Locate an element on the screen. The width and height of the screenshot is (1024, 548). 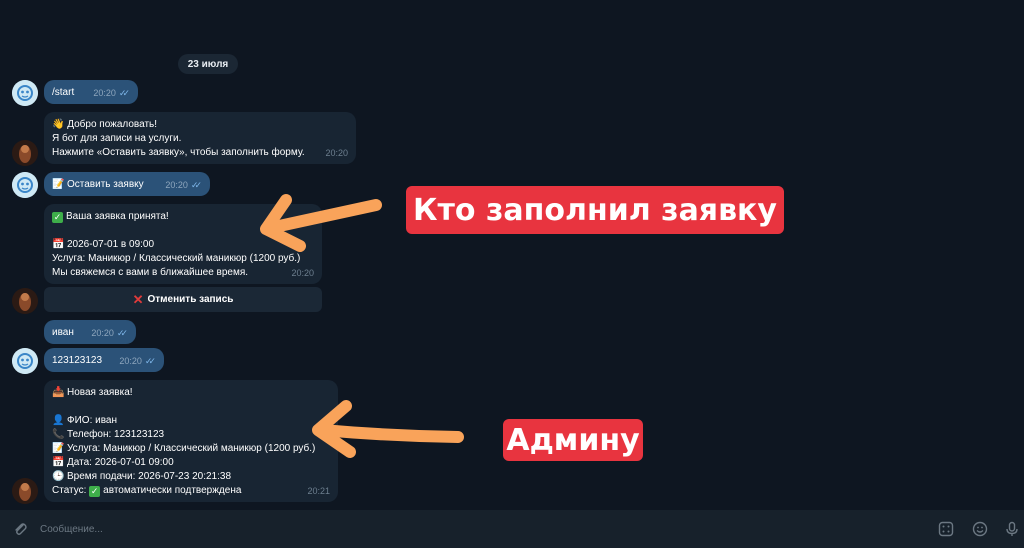
bot-commands-icon is located at coordinates (946, 529).